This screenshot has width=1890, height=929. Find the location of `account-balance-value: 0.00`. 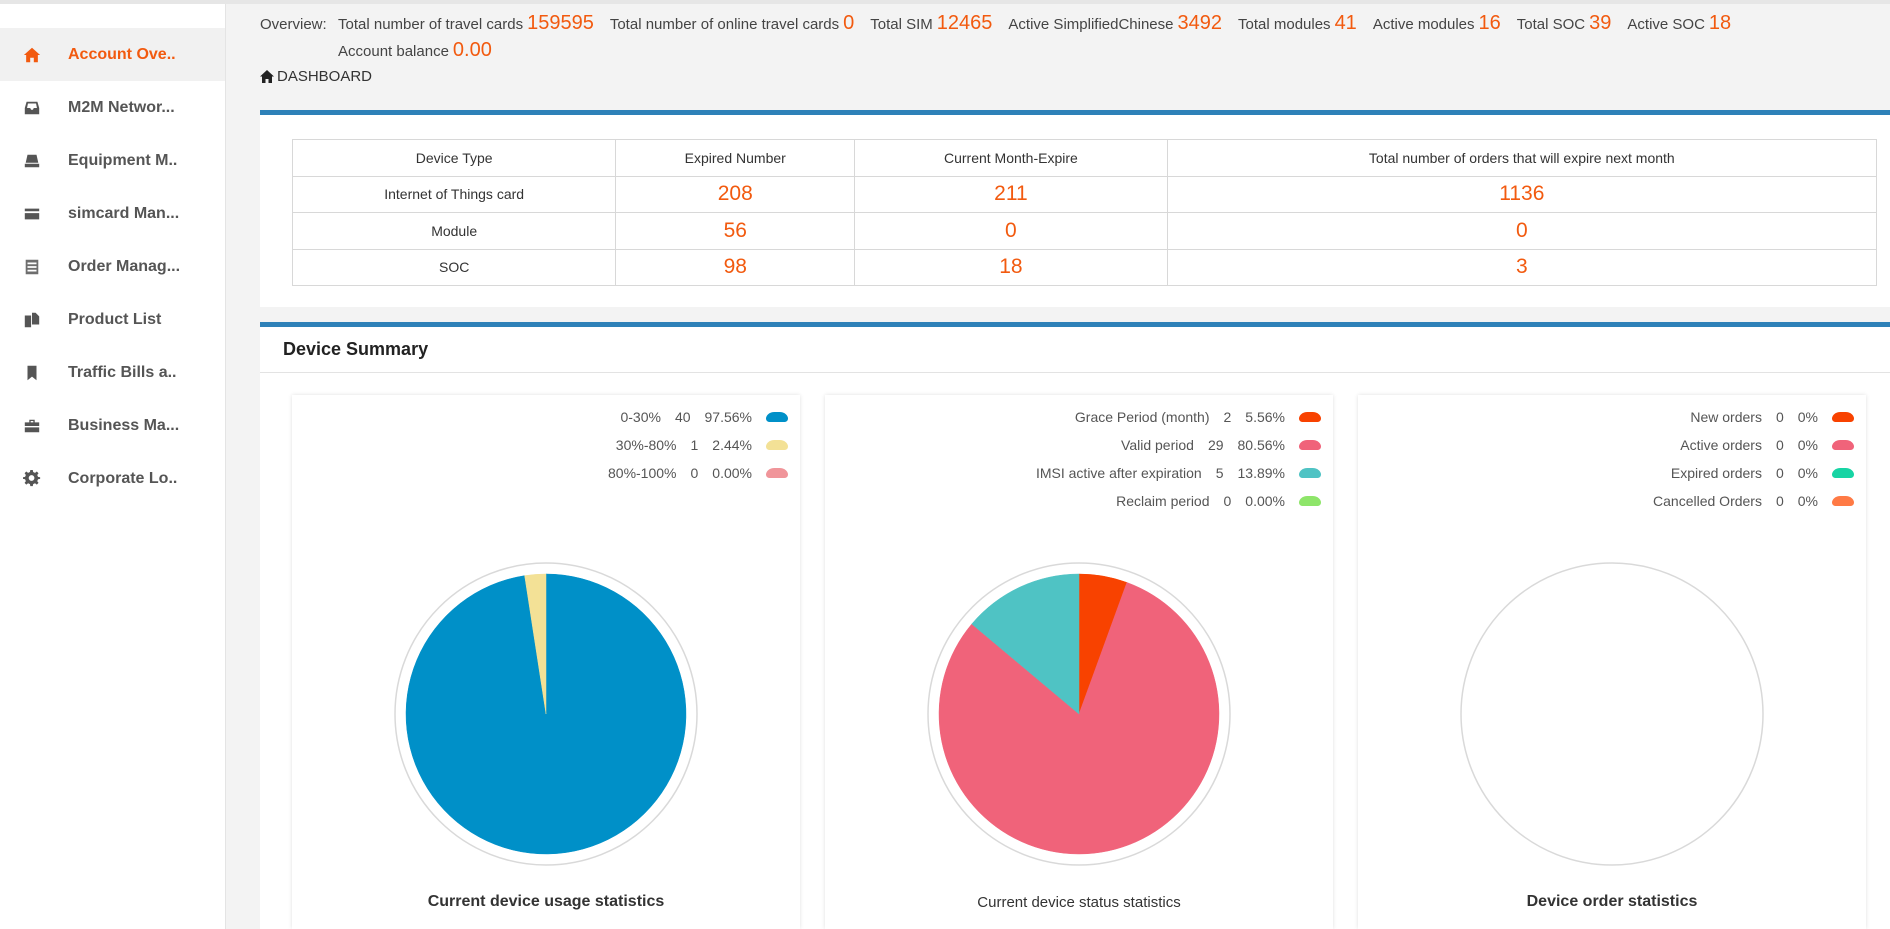

account-balance-value: 0.00 is located at coordinates (472, 50).